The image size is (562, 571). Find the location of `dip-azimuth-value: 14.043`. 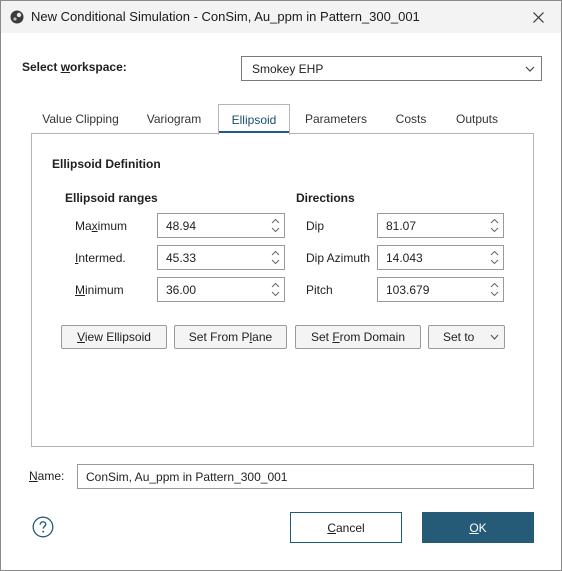

dip-azimuth-value: 14.043 is located at coordinates (404, 258).